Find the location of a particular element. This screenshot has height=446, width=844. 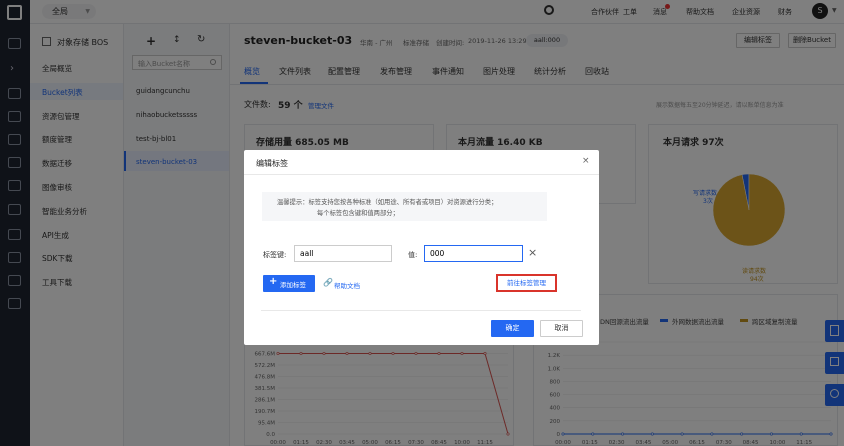

remove-tag-icon: × is located at coordinates (532, 252).